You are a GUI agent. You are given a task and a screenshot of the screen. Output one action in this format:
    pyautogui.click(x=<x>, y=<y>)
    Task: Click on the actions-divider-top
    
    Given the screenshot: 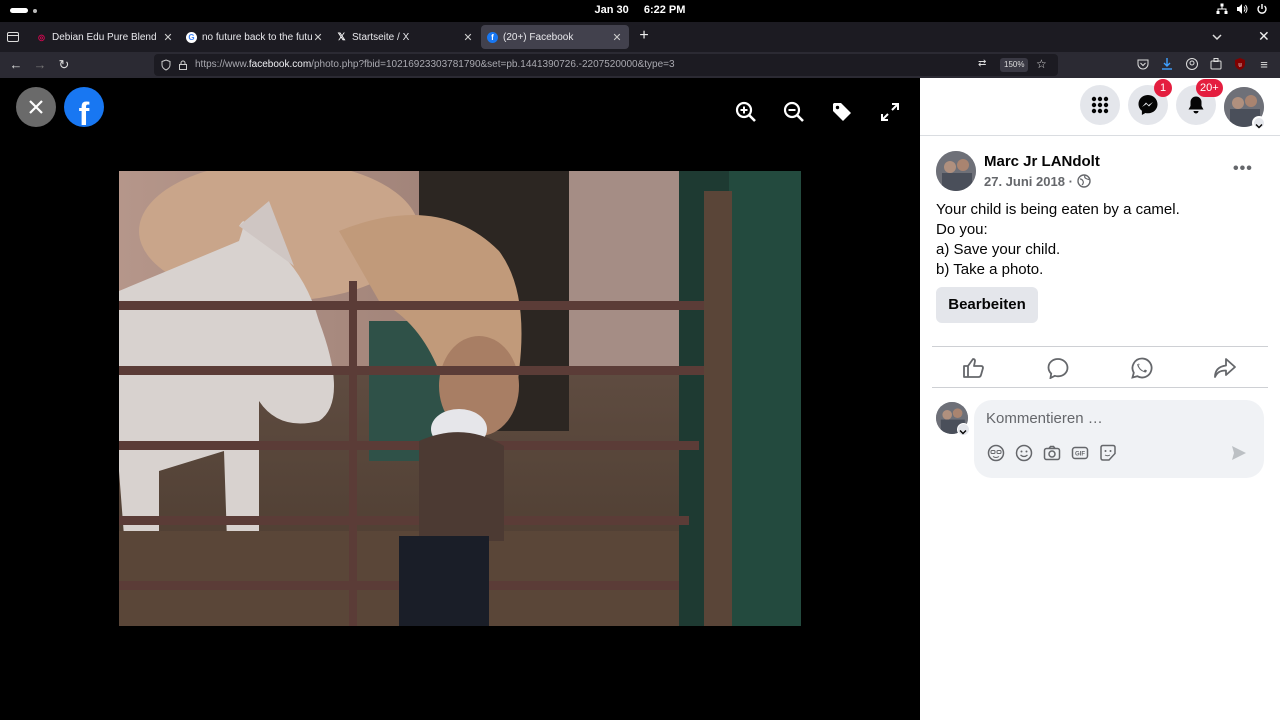 What is the action you would take?
    pyautogui.click(x=1100, y=346)
    